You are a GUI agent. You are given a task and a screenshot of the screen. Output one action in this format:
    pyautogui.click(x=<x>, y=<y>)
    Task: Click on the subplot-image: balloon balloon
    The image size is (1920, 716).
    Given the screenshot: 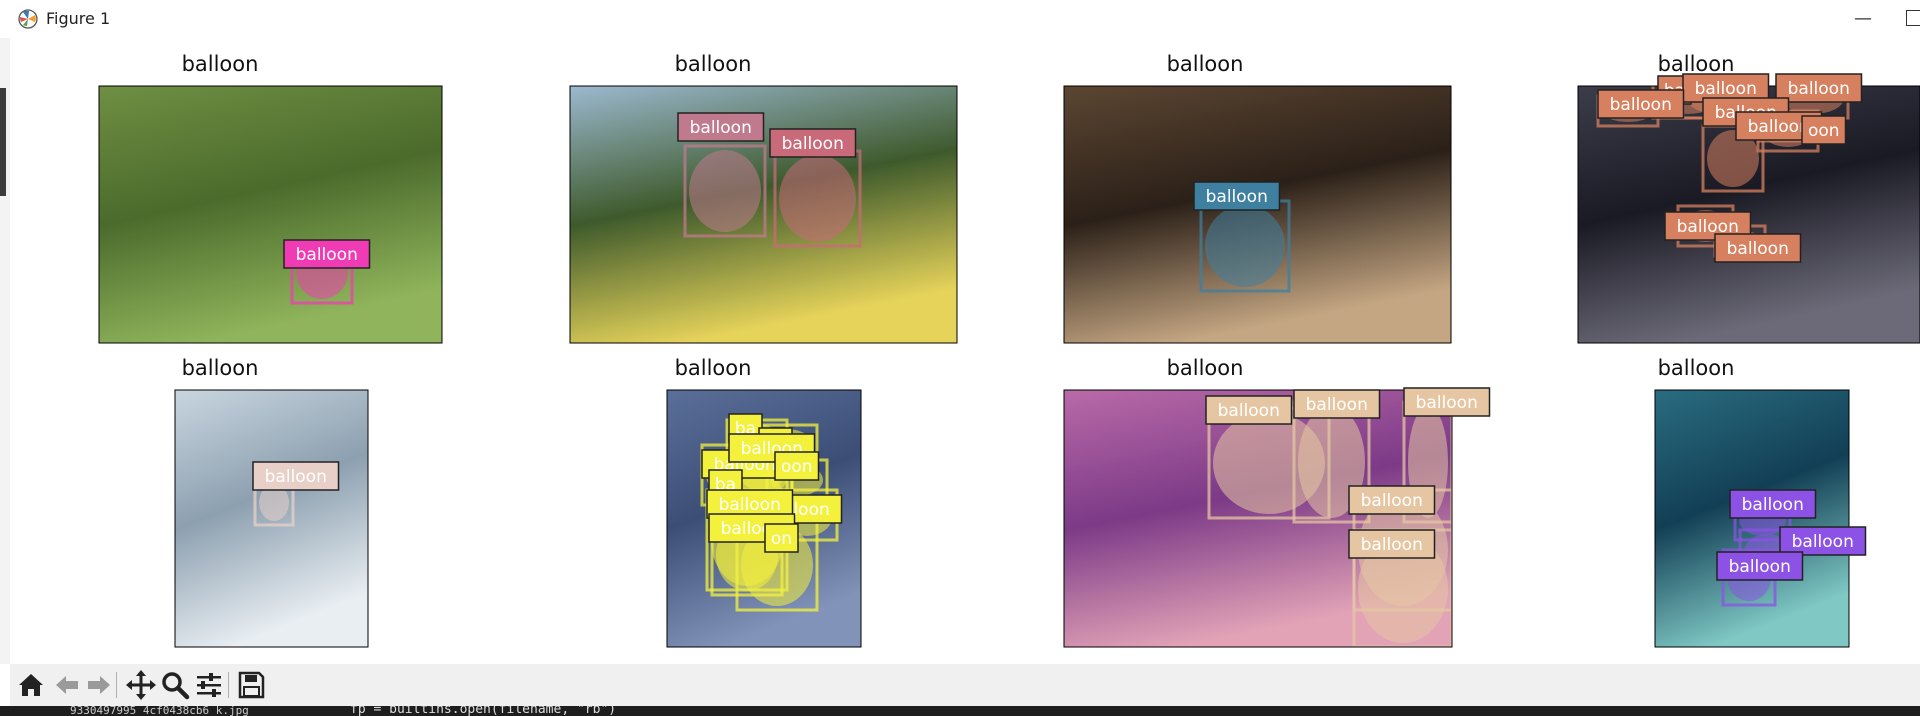 What is the action you would take?
    pyautogui.click(x=763, y=214)
    